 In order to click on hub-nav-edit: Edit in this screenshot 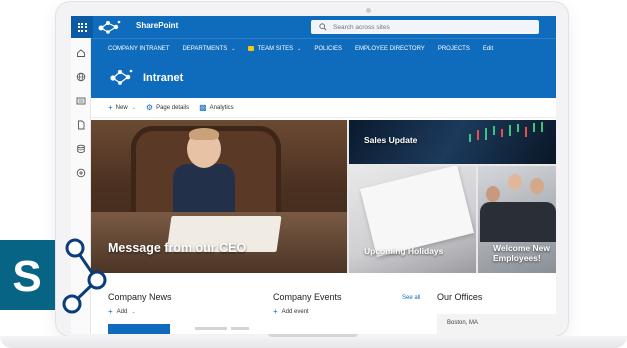, I will do `click(488, 49)`.